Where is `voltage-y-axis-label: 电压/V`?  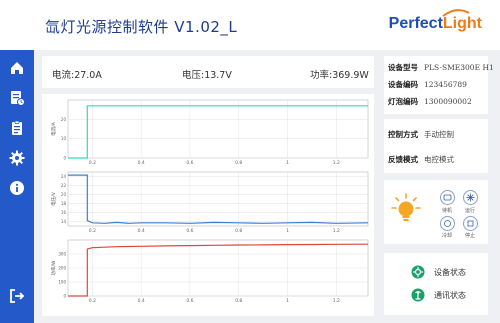 voltage-y-axis-label: 电压/V is located at coordinates (53, 198).